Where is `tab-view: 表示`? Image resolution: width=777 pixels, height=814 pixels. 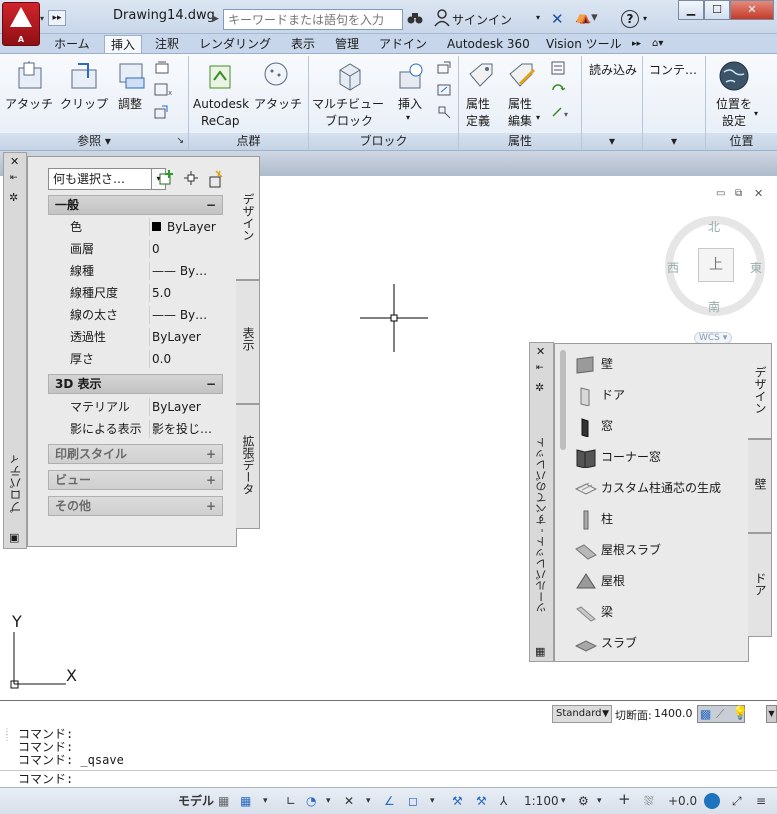
tab-view: 表示 is located at coordinates (303, 44).